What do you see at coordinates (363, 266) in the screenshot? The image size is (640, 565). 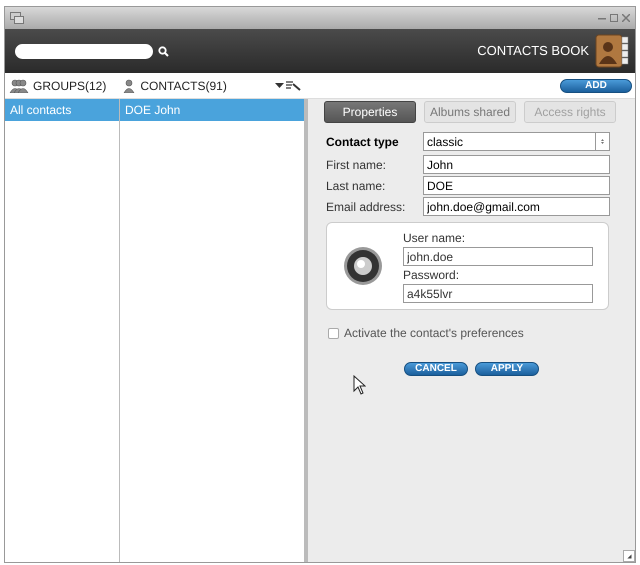 I see `safe-dial-icon` at bounding box center [363, 266].